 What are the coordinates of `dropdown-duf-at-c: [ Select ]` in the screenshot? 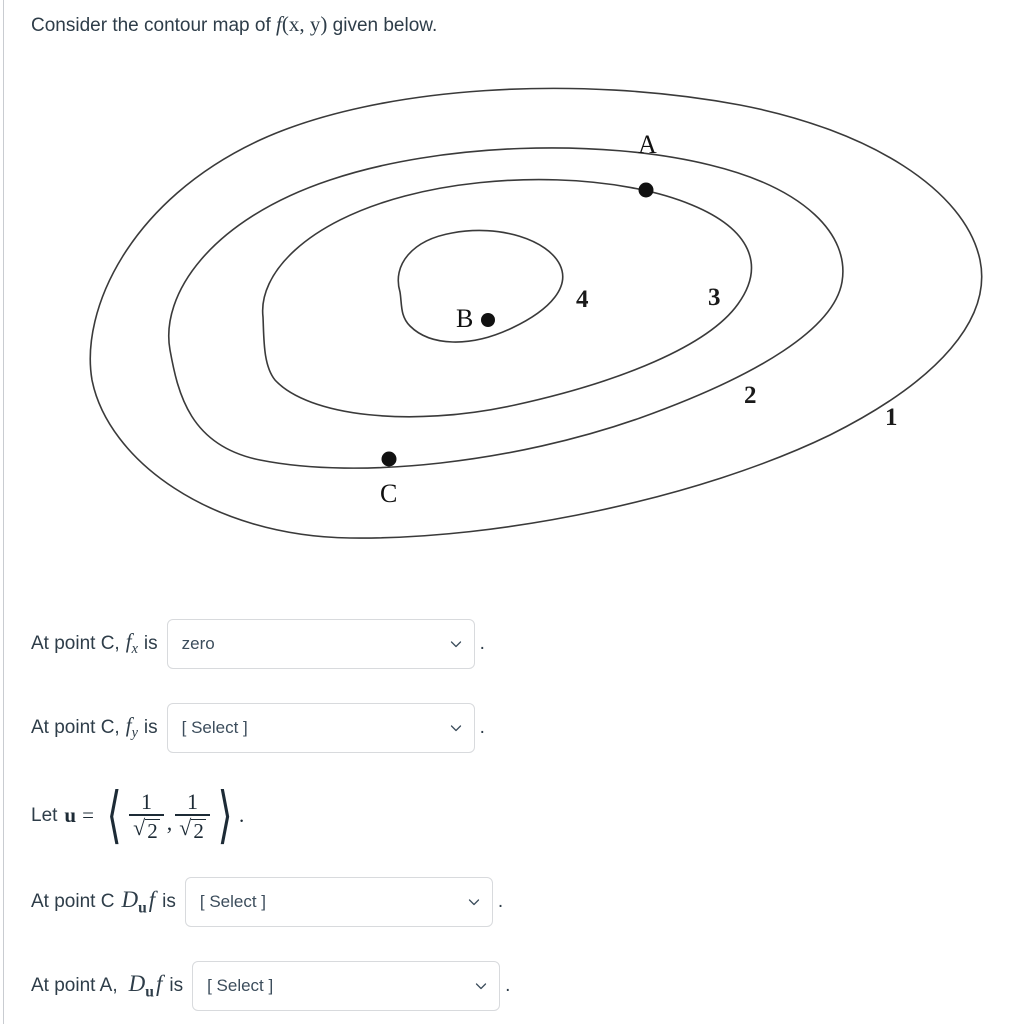 It's located at (338, 902).